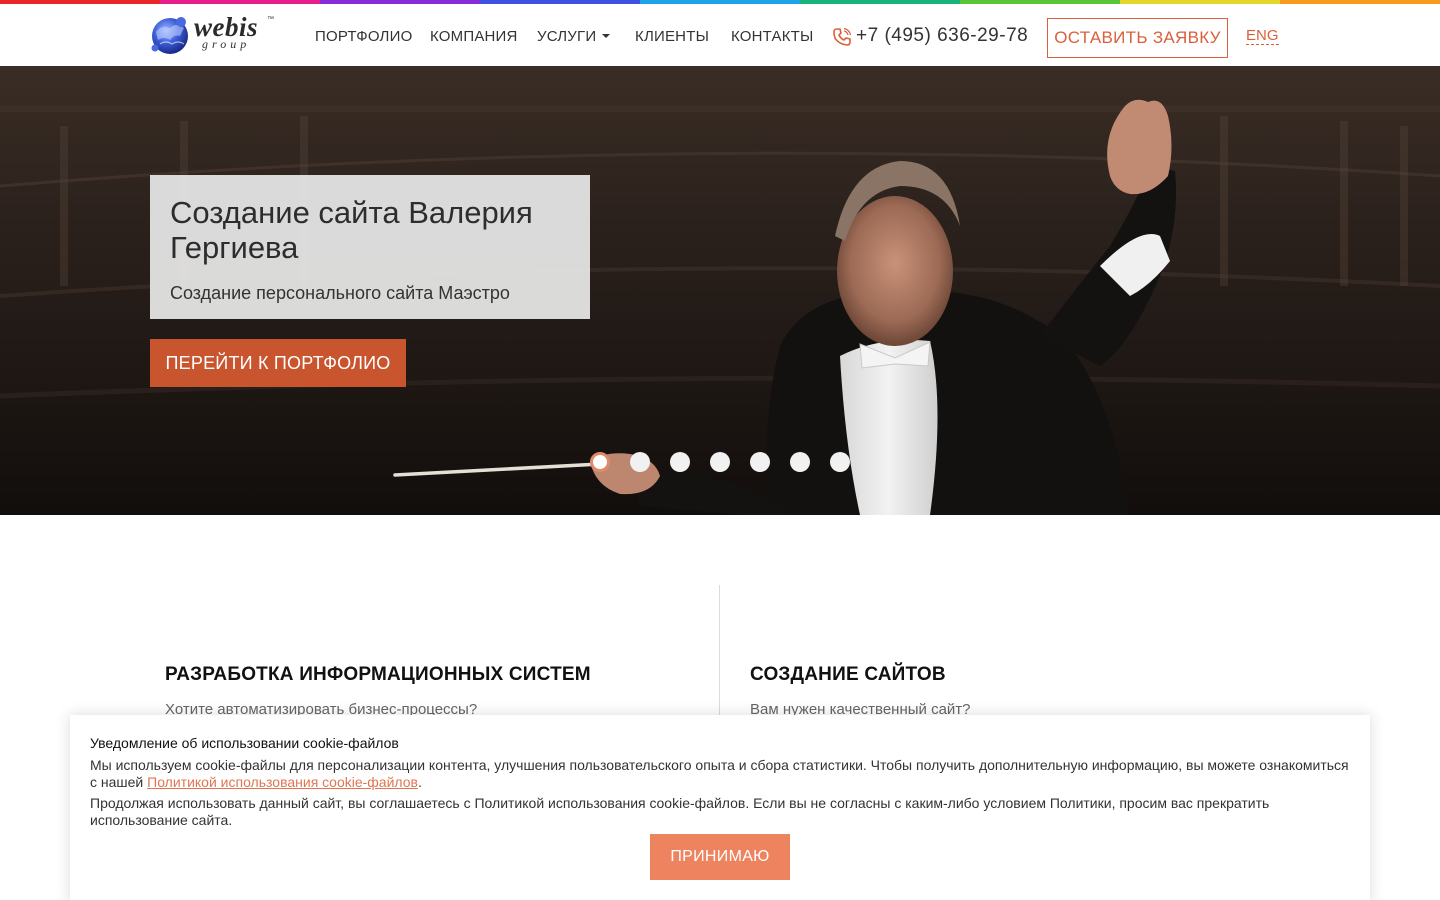 The width and height of the screenshot is (1440, 900). Describe the element at coordinates (351, 230) in the screenshot. I see `slide-title: Создание сайта Валерия Гергиева` at that location.